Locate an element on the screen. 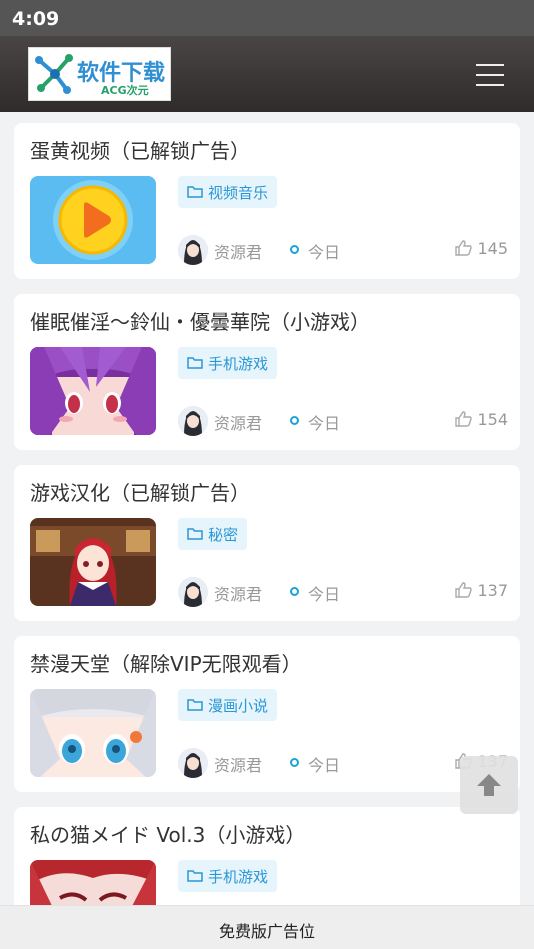 This screenshot has width=534, height=949. status-bar: 4:09 is located at coordinates (267, 18).